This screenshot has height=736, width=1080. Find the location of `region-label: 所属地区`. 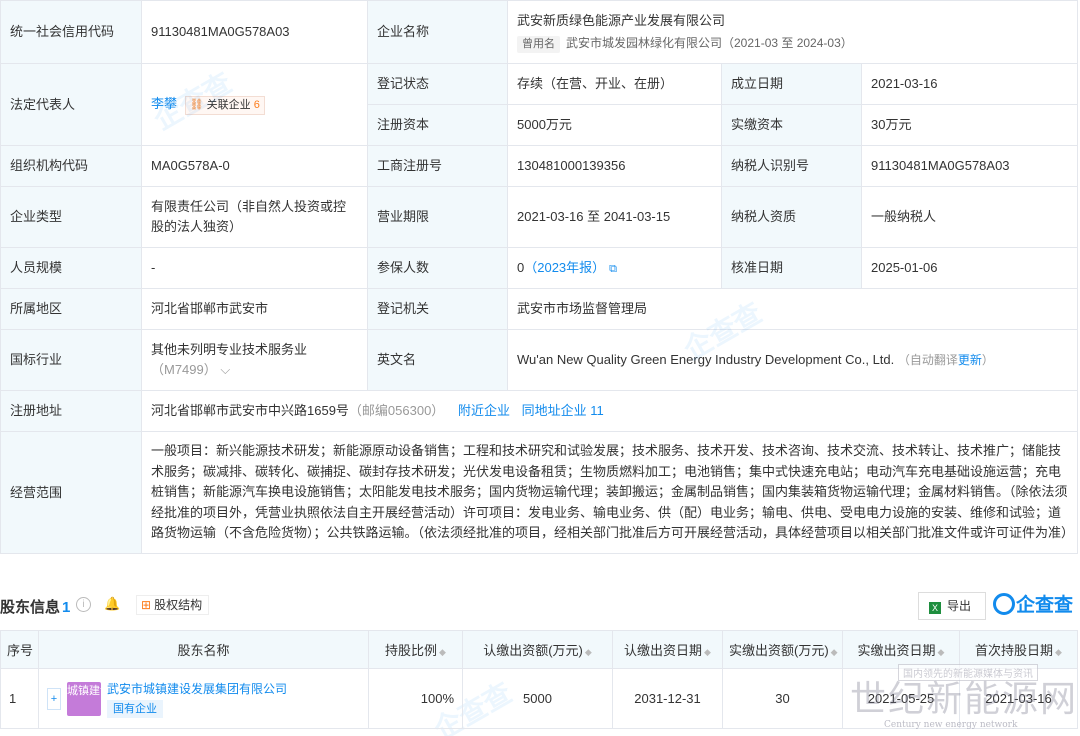

region-label: 所属地区 is located at coordinates (71, 309).